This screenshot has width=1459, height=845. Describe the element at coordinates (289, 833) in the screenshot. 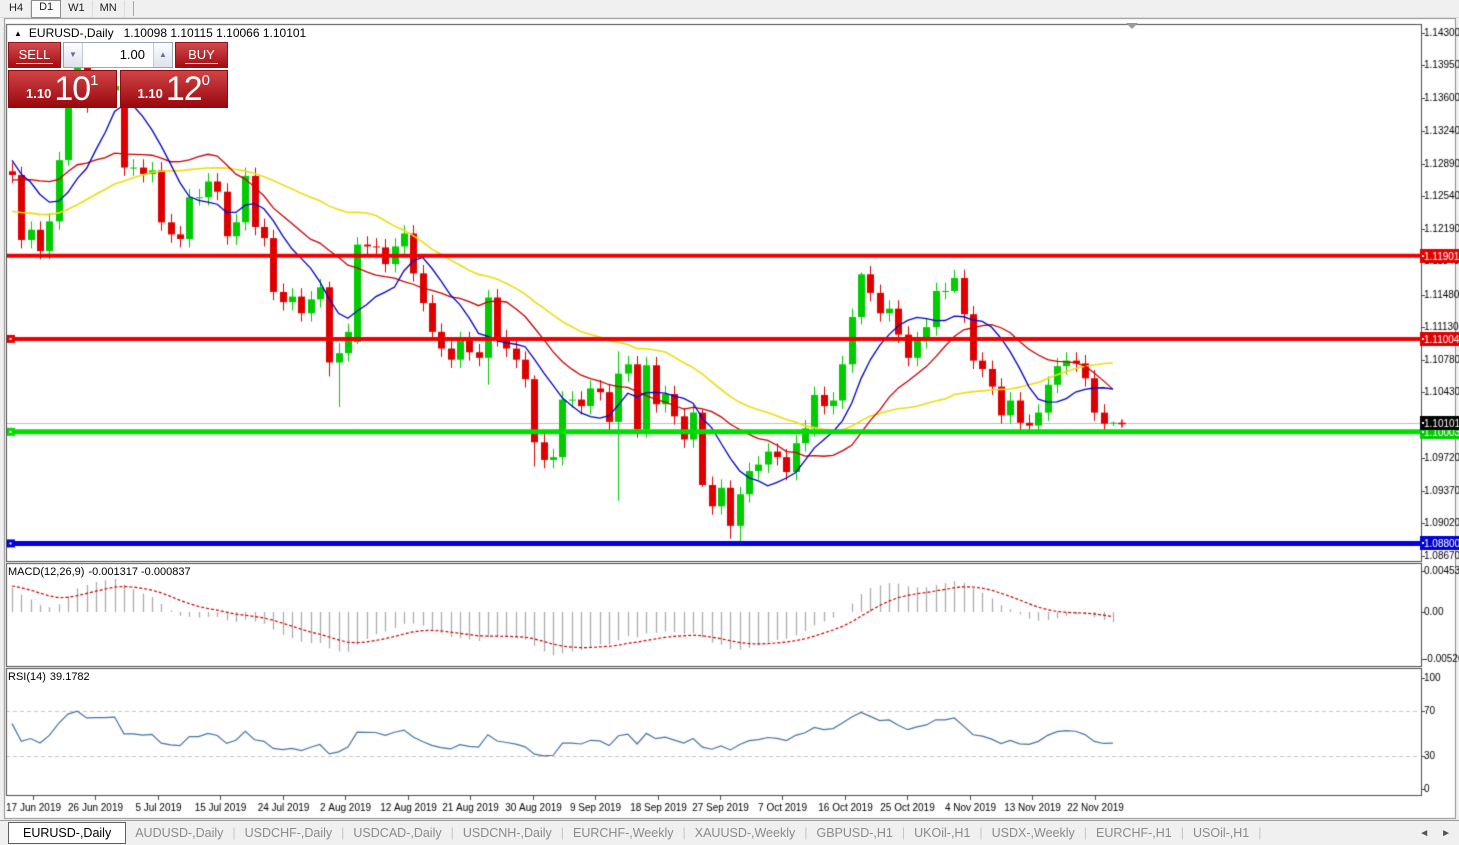

I see `chart-tab-usdchf-daily: USDCHF-,Daily` at that location.